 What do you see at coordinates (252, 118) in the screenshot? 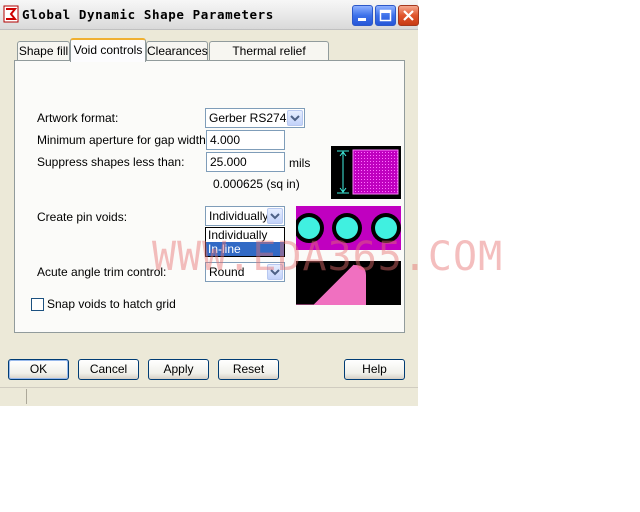
I see `artwork-format-value: Gerber RS274X` at bounding box center [252, 118].